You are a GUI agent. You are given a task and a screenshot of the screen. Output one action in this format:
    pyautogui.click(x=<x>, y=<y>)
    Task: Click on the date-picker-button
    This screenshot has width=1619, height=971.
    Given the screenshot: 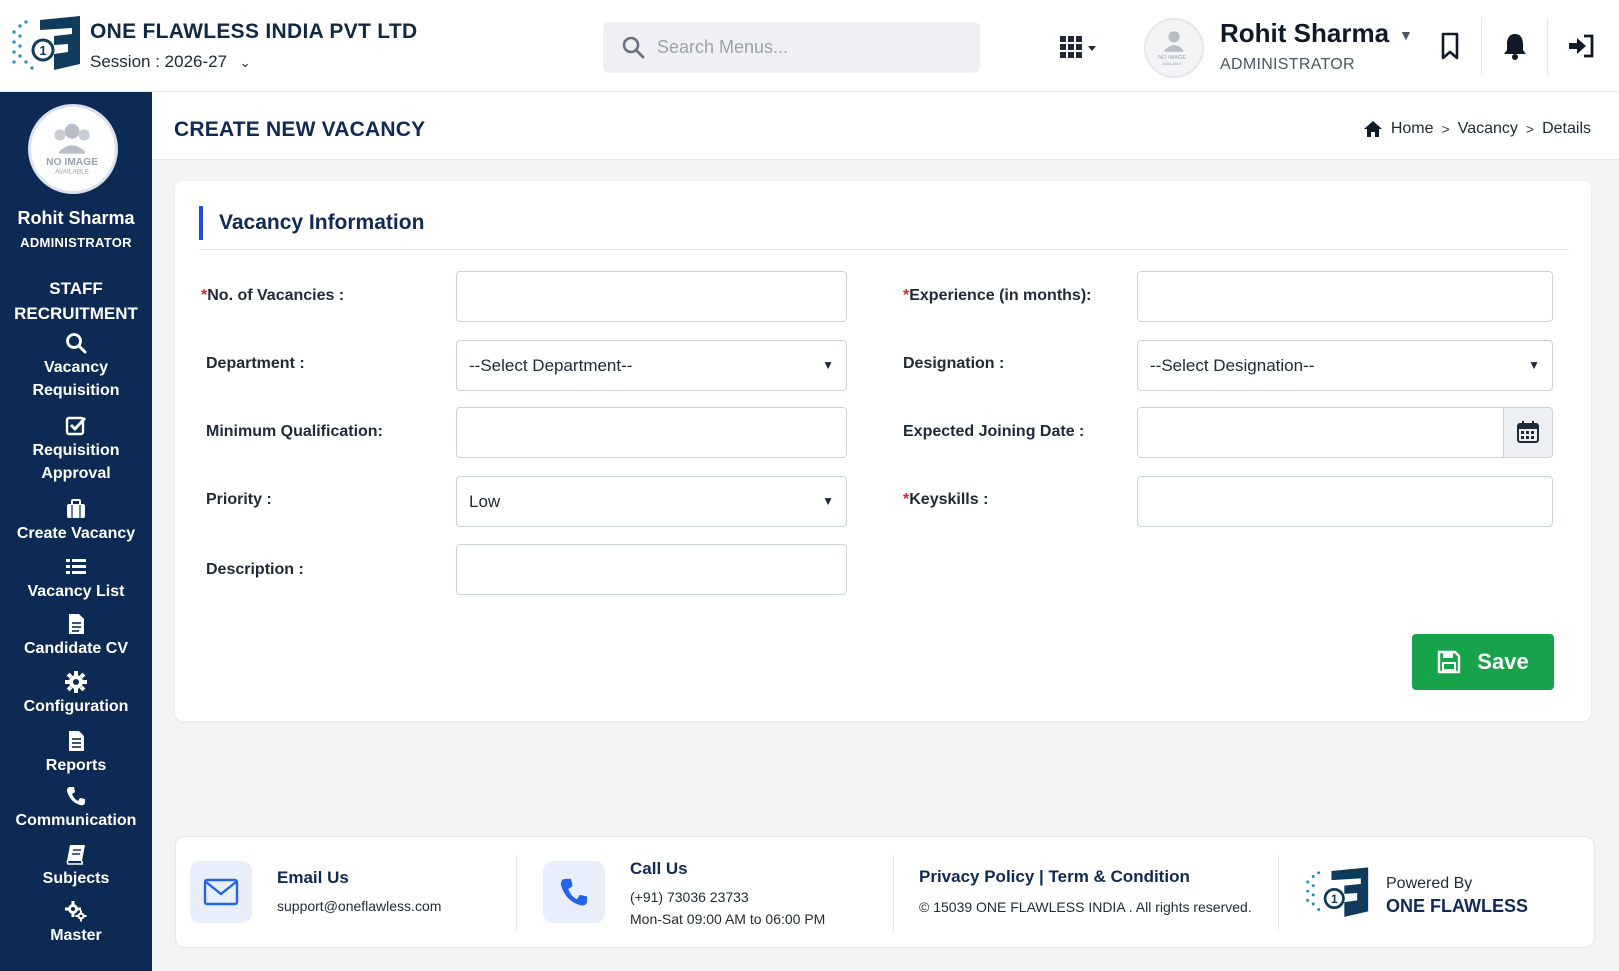 What is the action you would take?
    pyautogui.click(x=1527, y=432)
    